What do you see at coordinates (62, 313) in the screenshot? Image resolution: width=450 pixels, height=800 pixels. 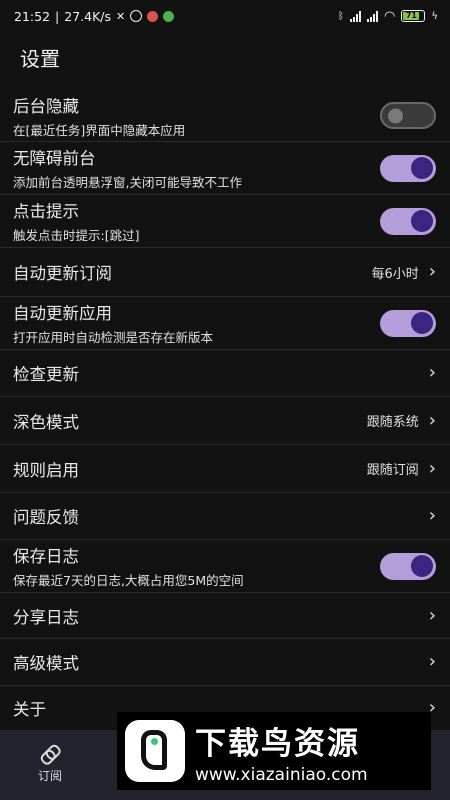 I see `setting-title: 自动更新应用` at bounding box center [62, 313].